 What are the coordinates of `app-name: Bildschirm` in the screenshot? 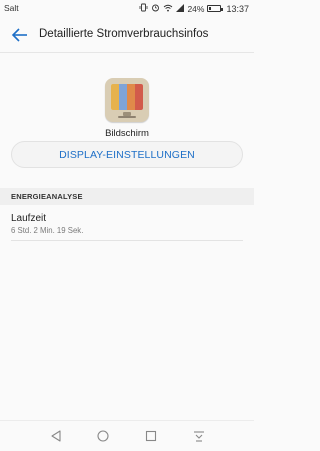 It's located at (127, 133).